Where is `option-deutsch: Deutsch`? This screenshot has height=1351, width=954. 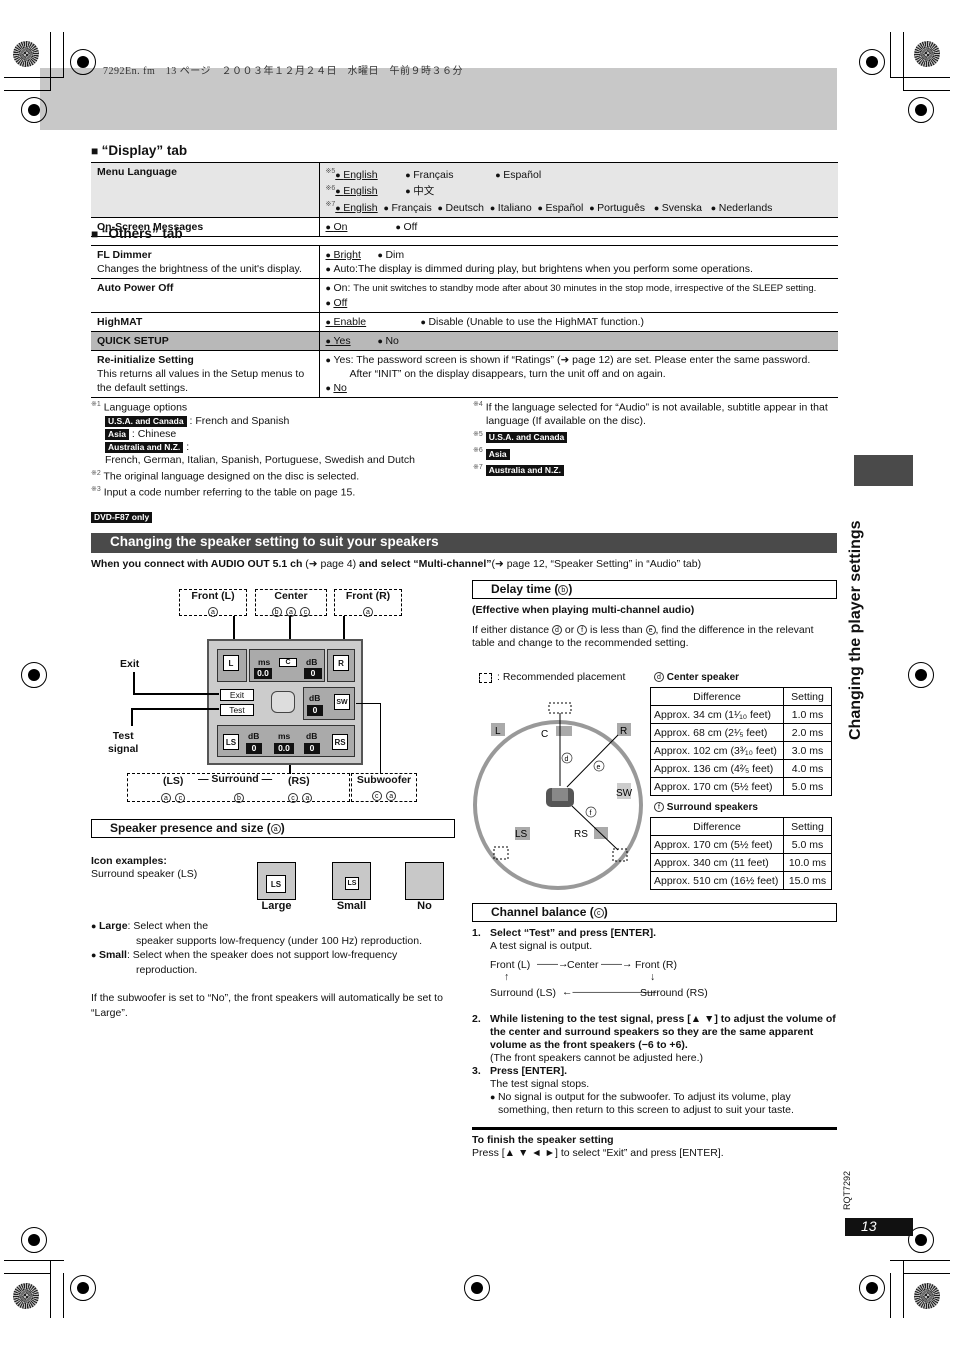 option-deutsch: Deutsch is located at coordinates (461, 208).